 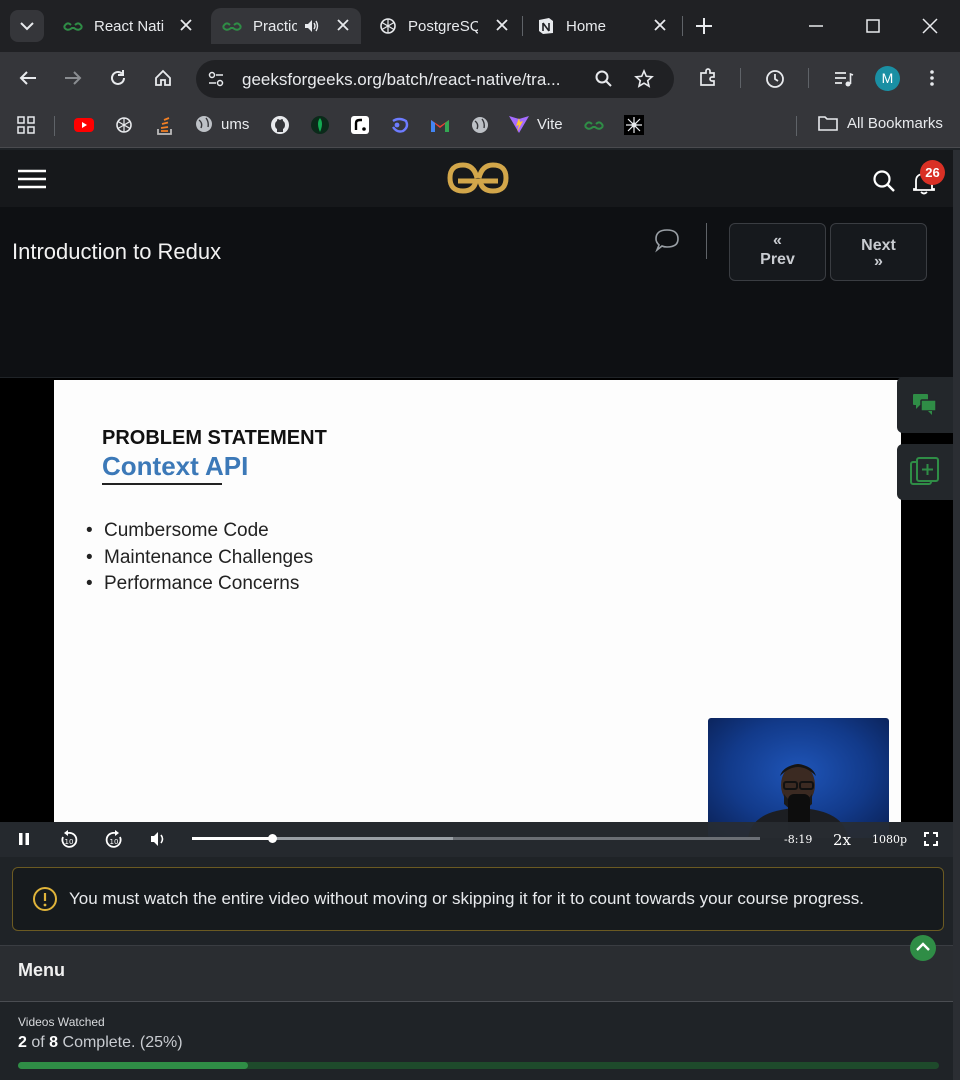 I want to click on tab-postgresql: PostgreSQ, so click(x=444, y=26).